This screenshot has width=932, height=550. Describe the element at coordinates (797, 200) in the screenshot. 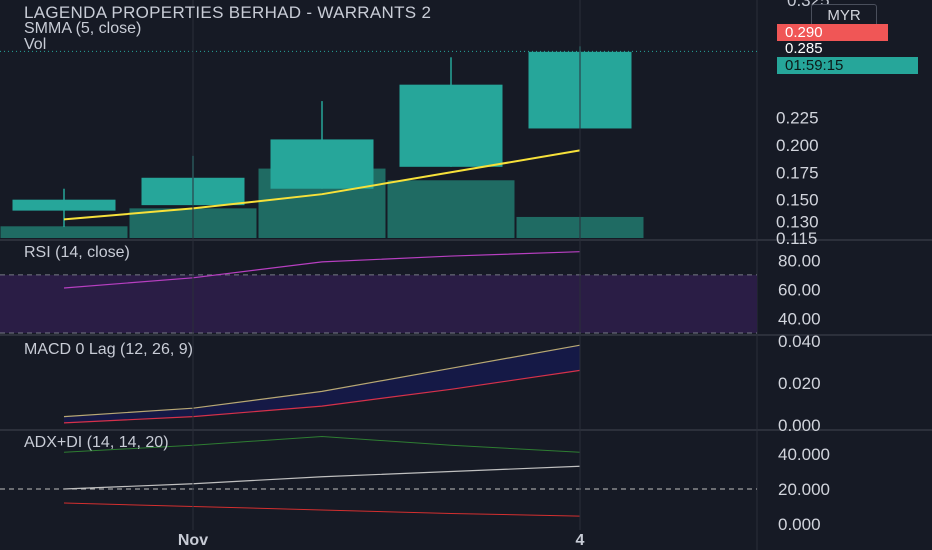

I see `price-tick-label: 0.150` at that location.